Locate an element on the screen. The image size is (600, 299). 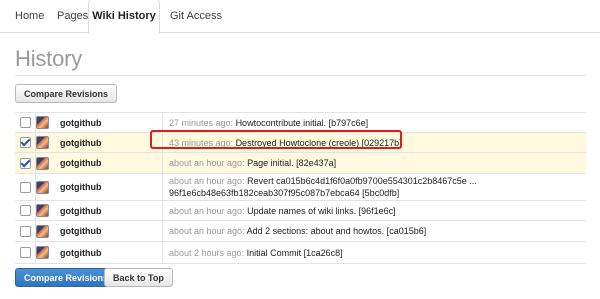
wiki-tabs: Home Pages Wiki History Git Access is located at coordinates (300, 17).